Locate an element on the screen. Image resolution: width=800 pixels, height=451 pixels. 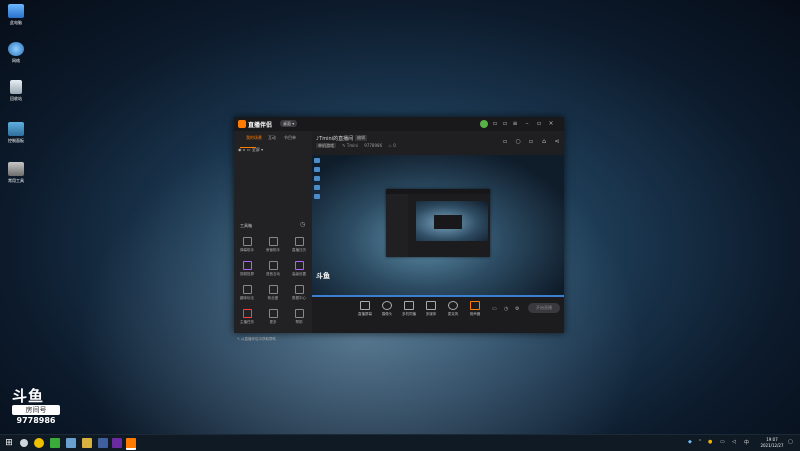
tray-input-icon: 中 is located at coordinates (746, 442).